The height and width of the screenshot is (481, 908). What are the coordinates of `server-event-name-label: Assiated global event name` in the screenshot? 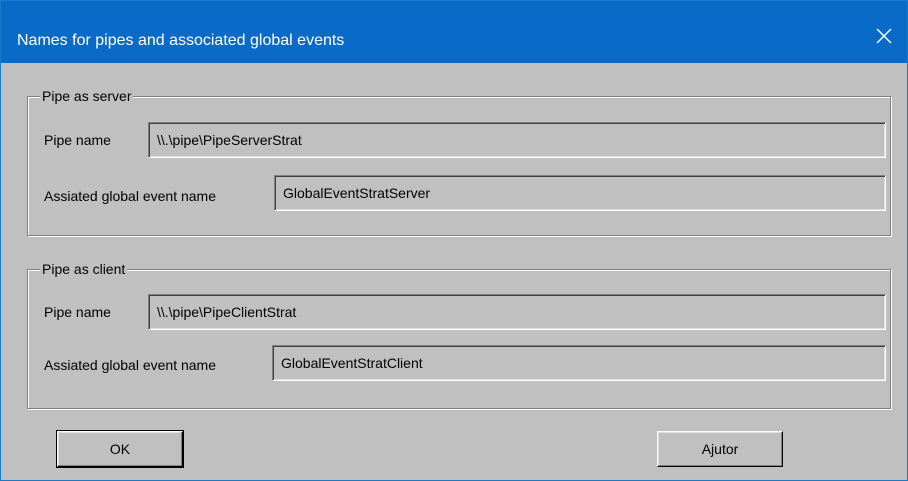 It's located at (130, 196).